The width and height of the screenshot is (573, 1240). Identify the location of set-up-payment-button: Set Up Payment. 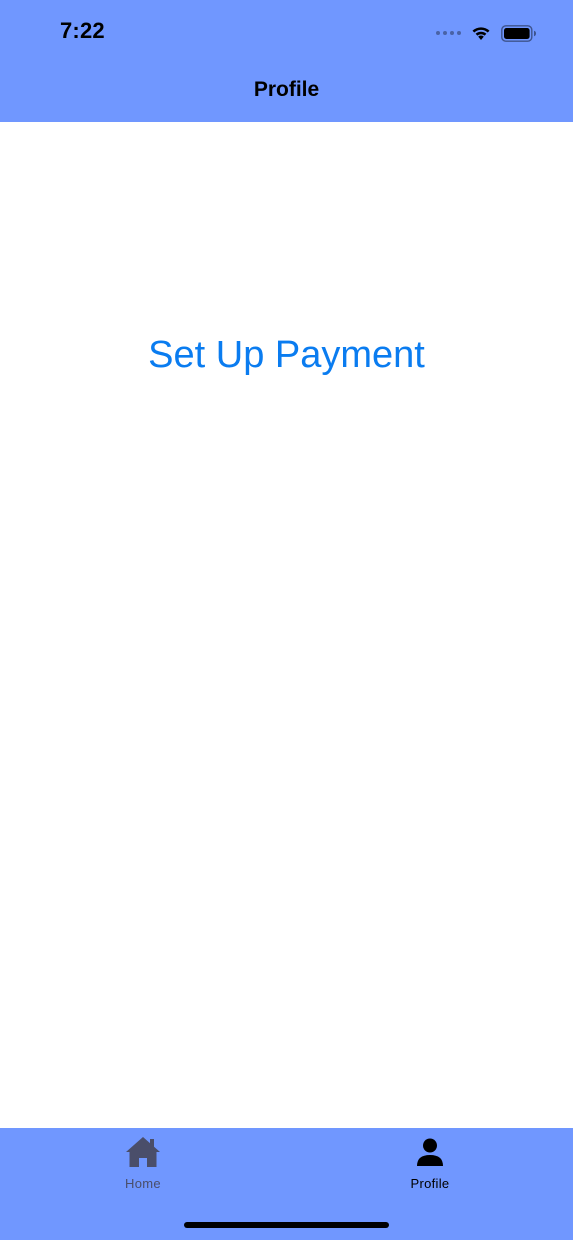
(286, 355).